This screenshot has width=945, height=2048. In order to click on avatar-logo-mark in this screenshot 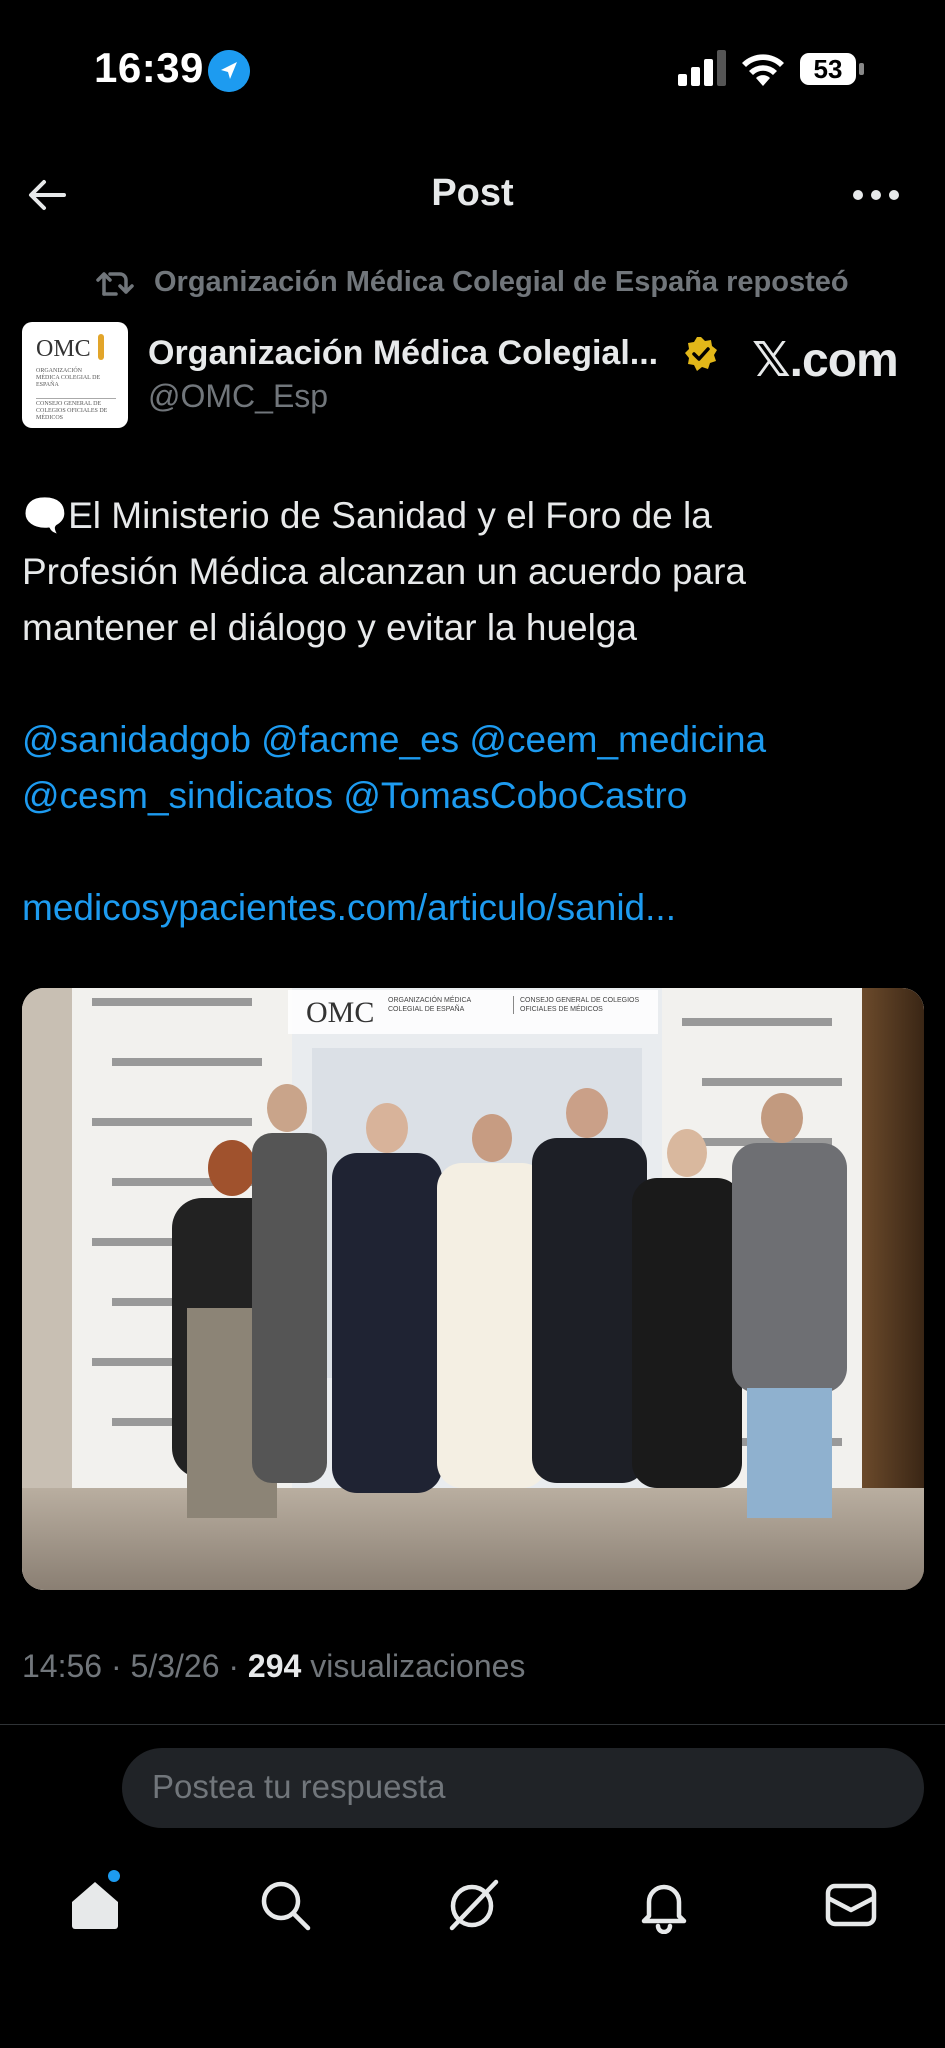, I will do `click(101, 347)`.